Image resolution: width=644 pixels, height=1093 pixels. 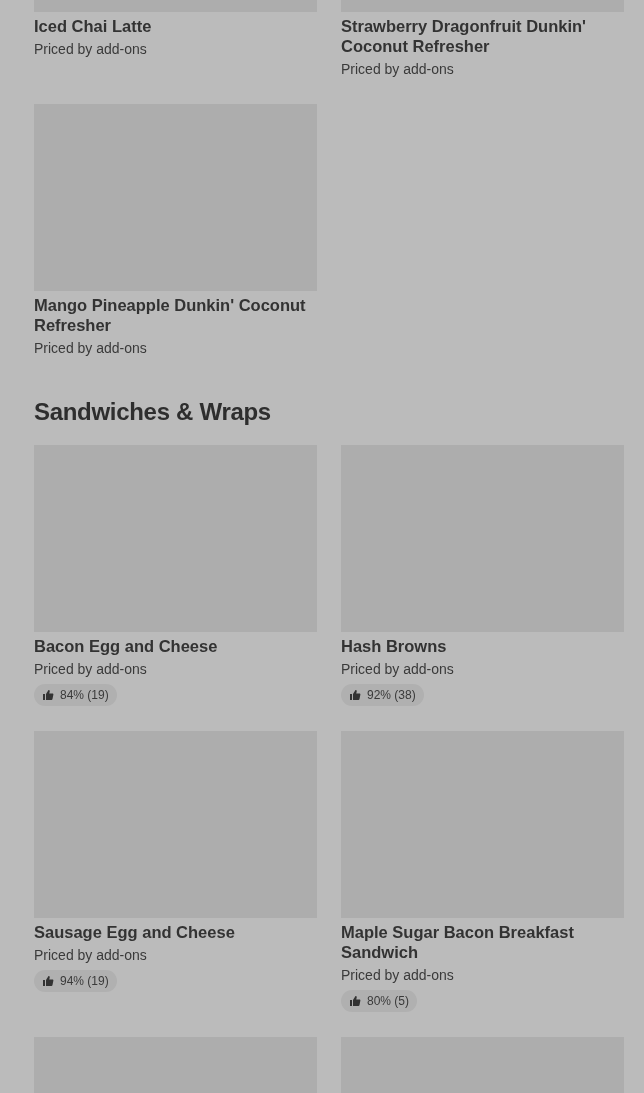 What do you see at coordinates (84, 981) in the screenshot?
I see `rating-text: 94% (19)` at bounding box center [84, 981].